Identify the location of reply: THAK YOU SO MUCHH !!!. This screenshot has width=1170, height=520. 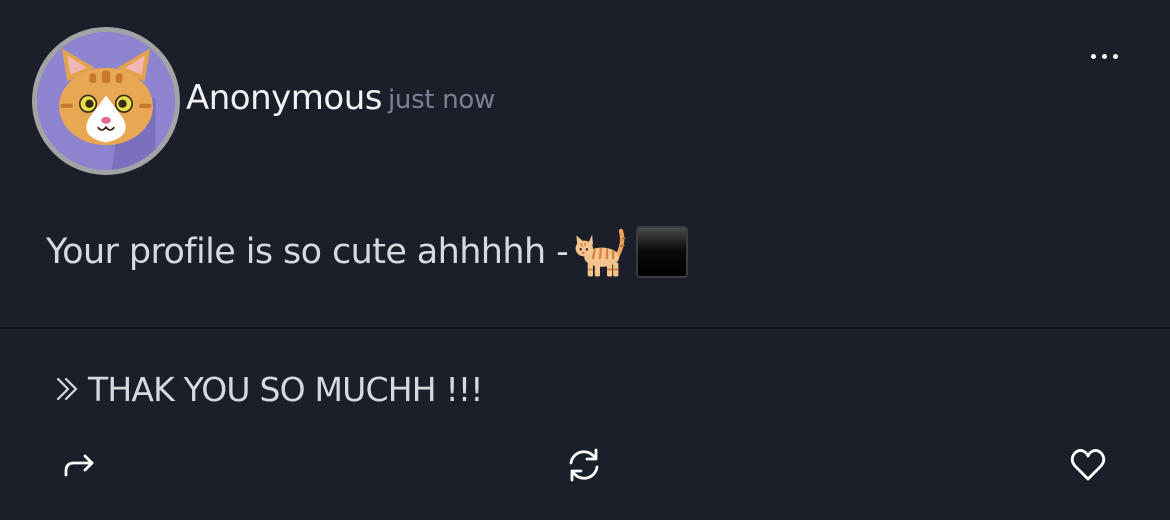
(268, 389).